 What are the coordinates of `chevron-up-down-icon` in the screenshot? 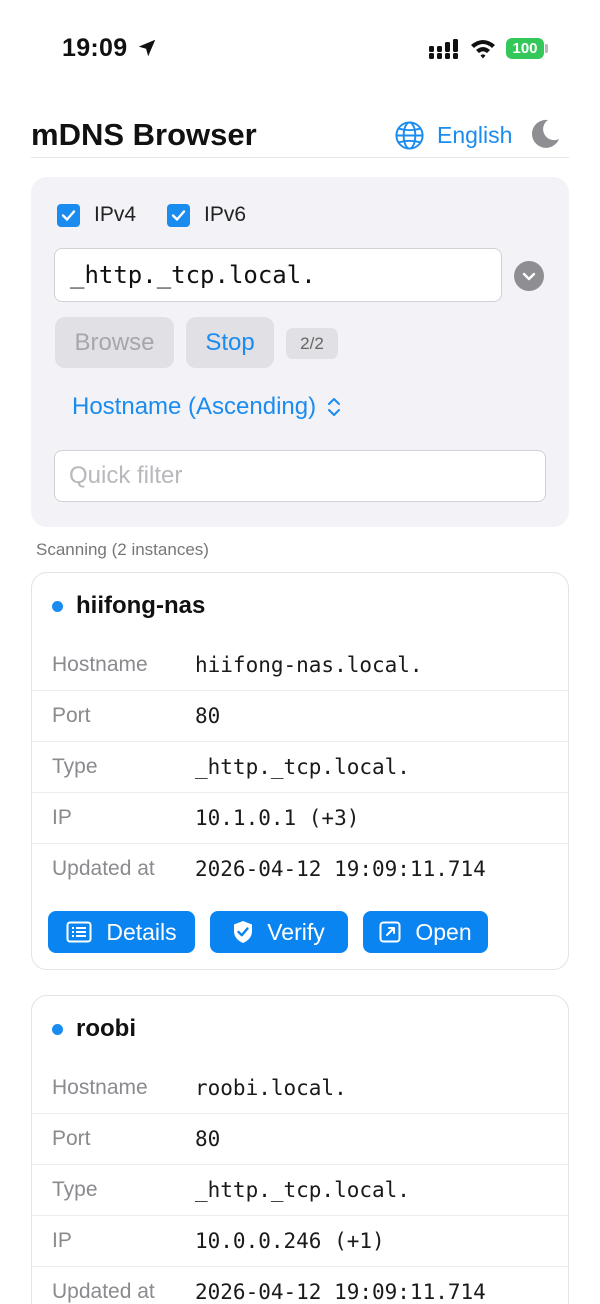 It's located at (334, 407).